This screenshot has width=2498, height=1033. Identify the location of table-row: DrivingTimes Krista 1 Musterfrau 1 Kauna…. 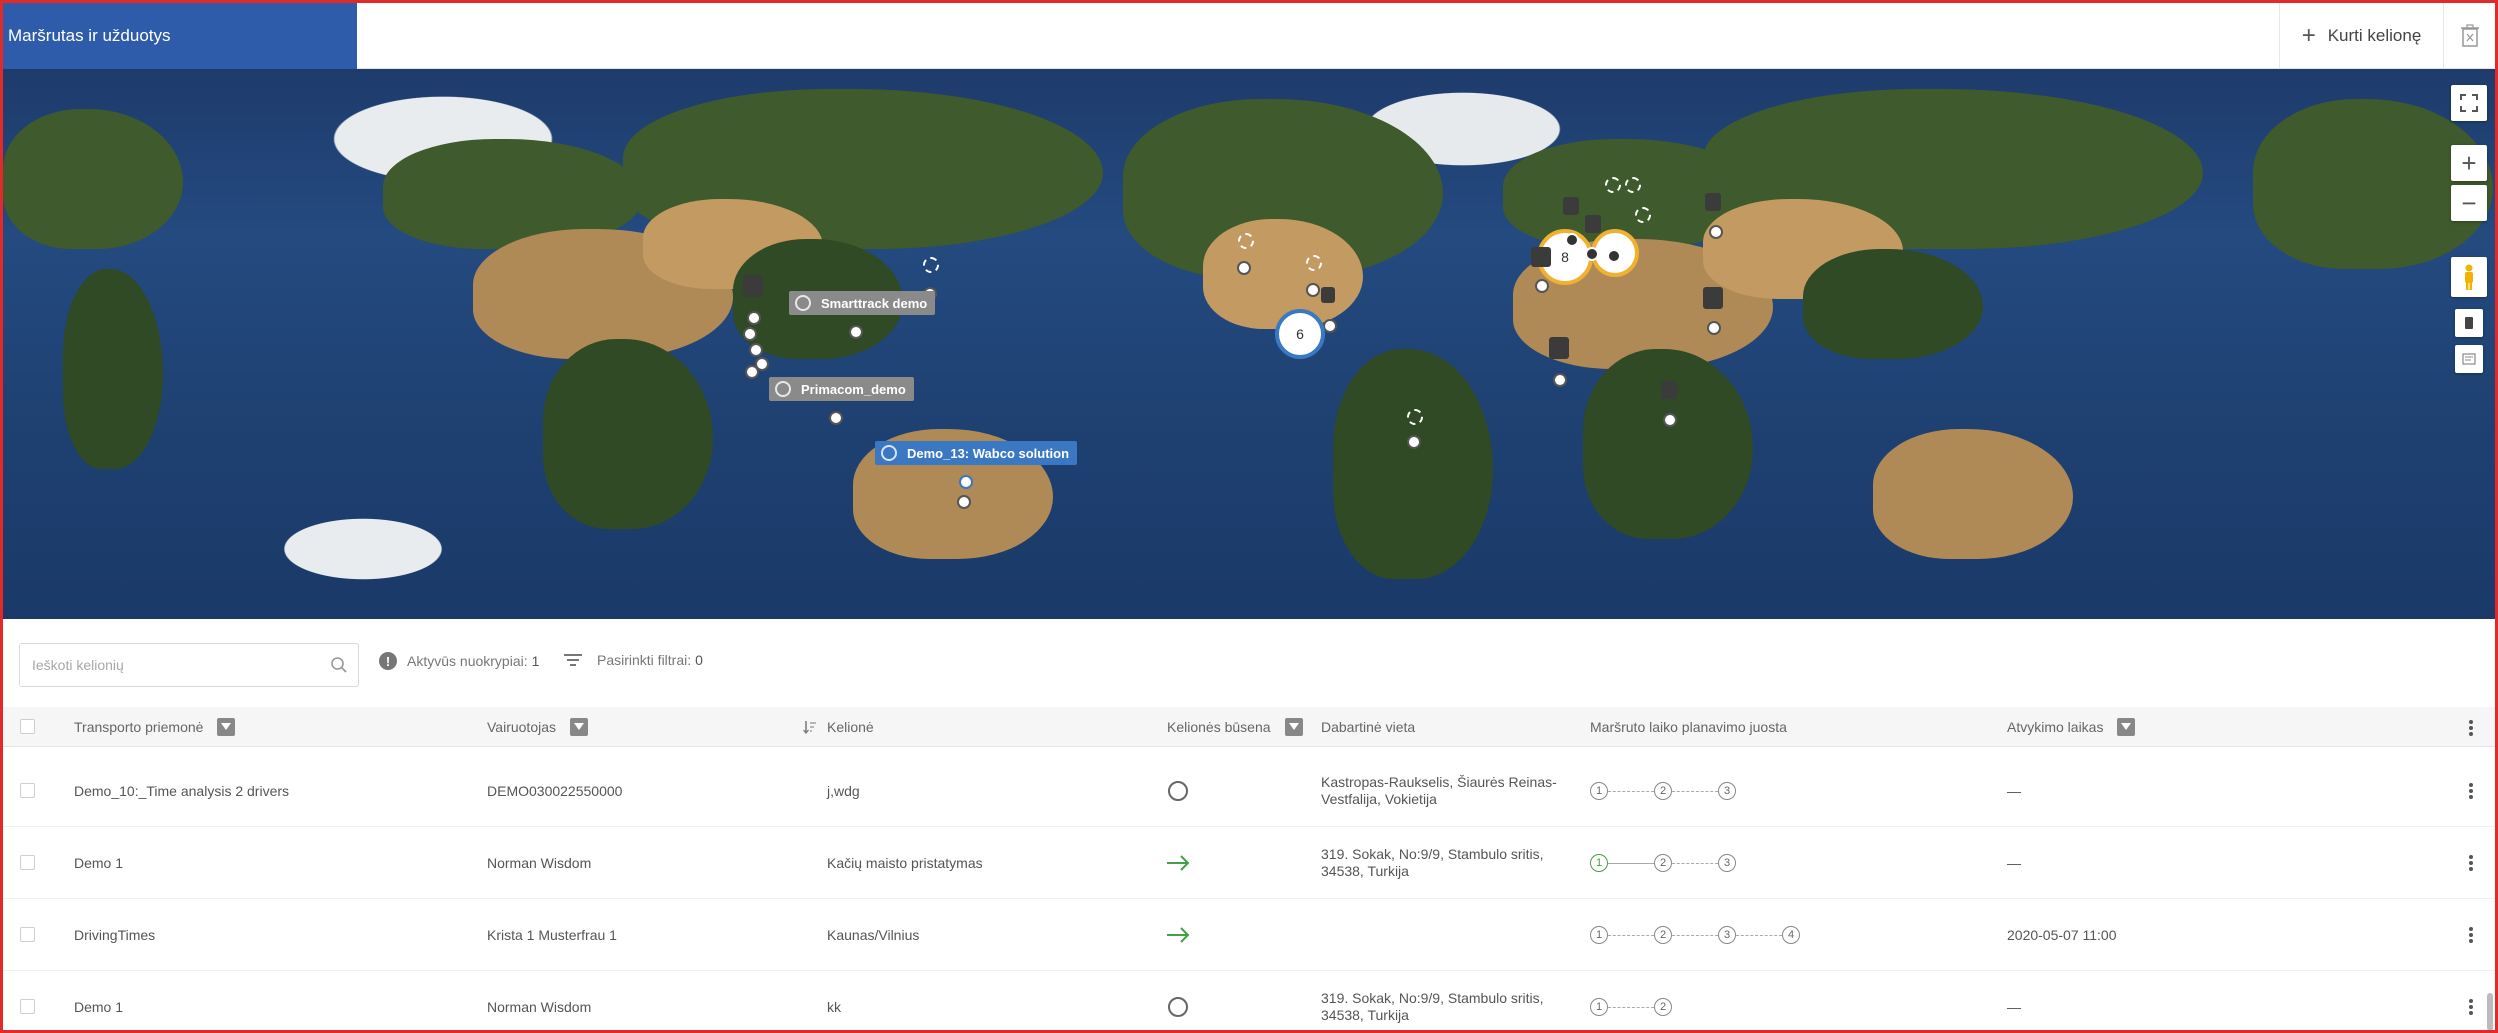
(1249, 935).